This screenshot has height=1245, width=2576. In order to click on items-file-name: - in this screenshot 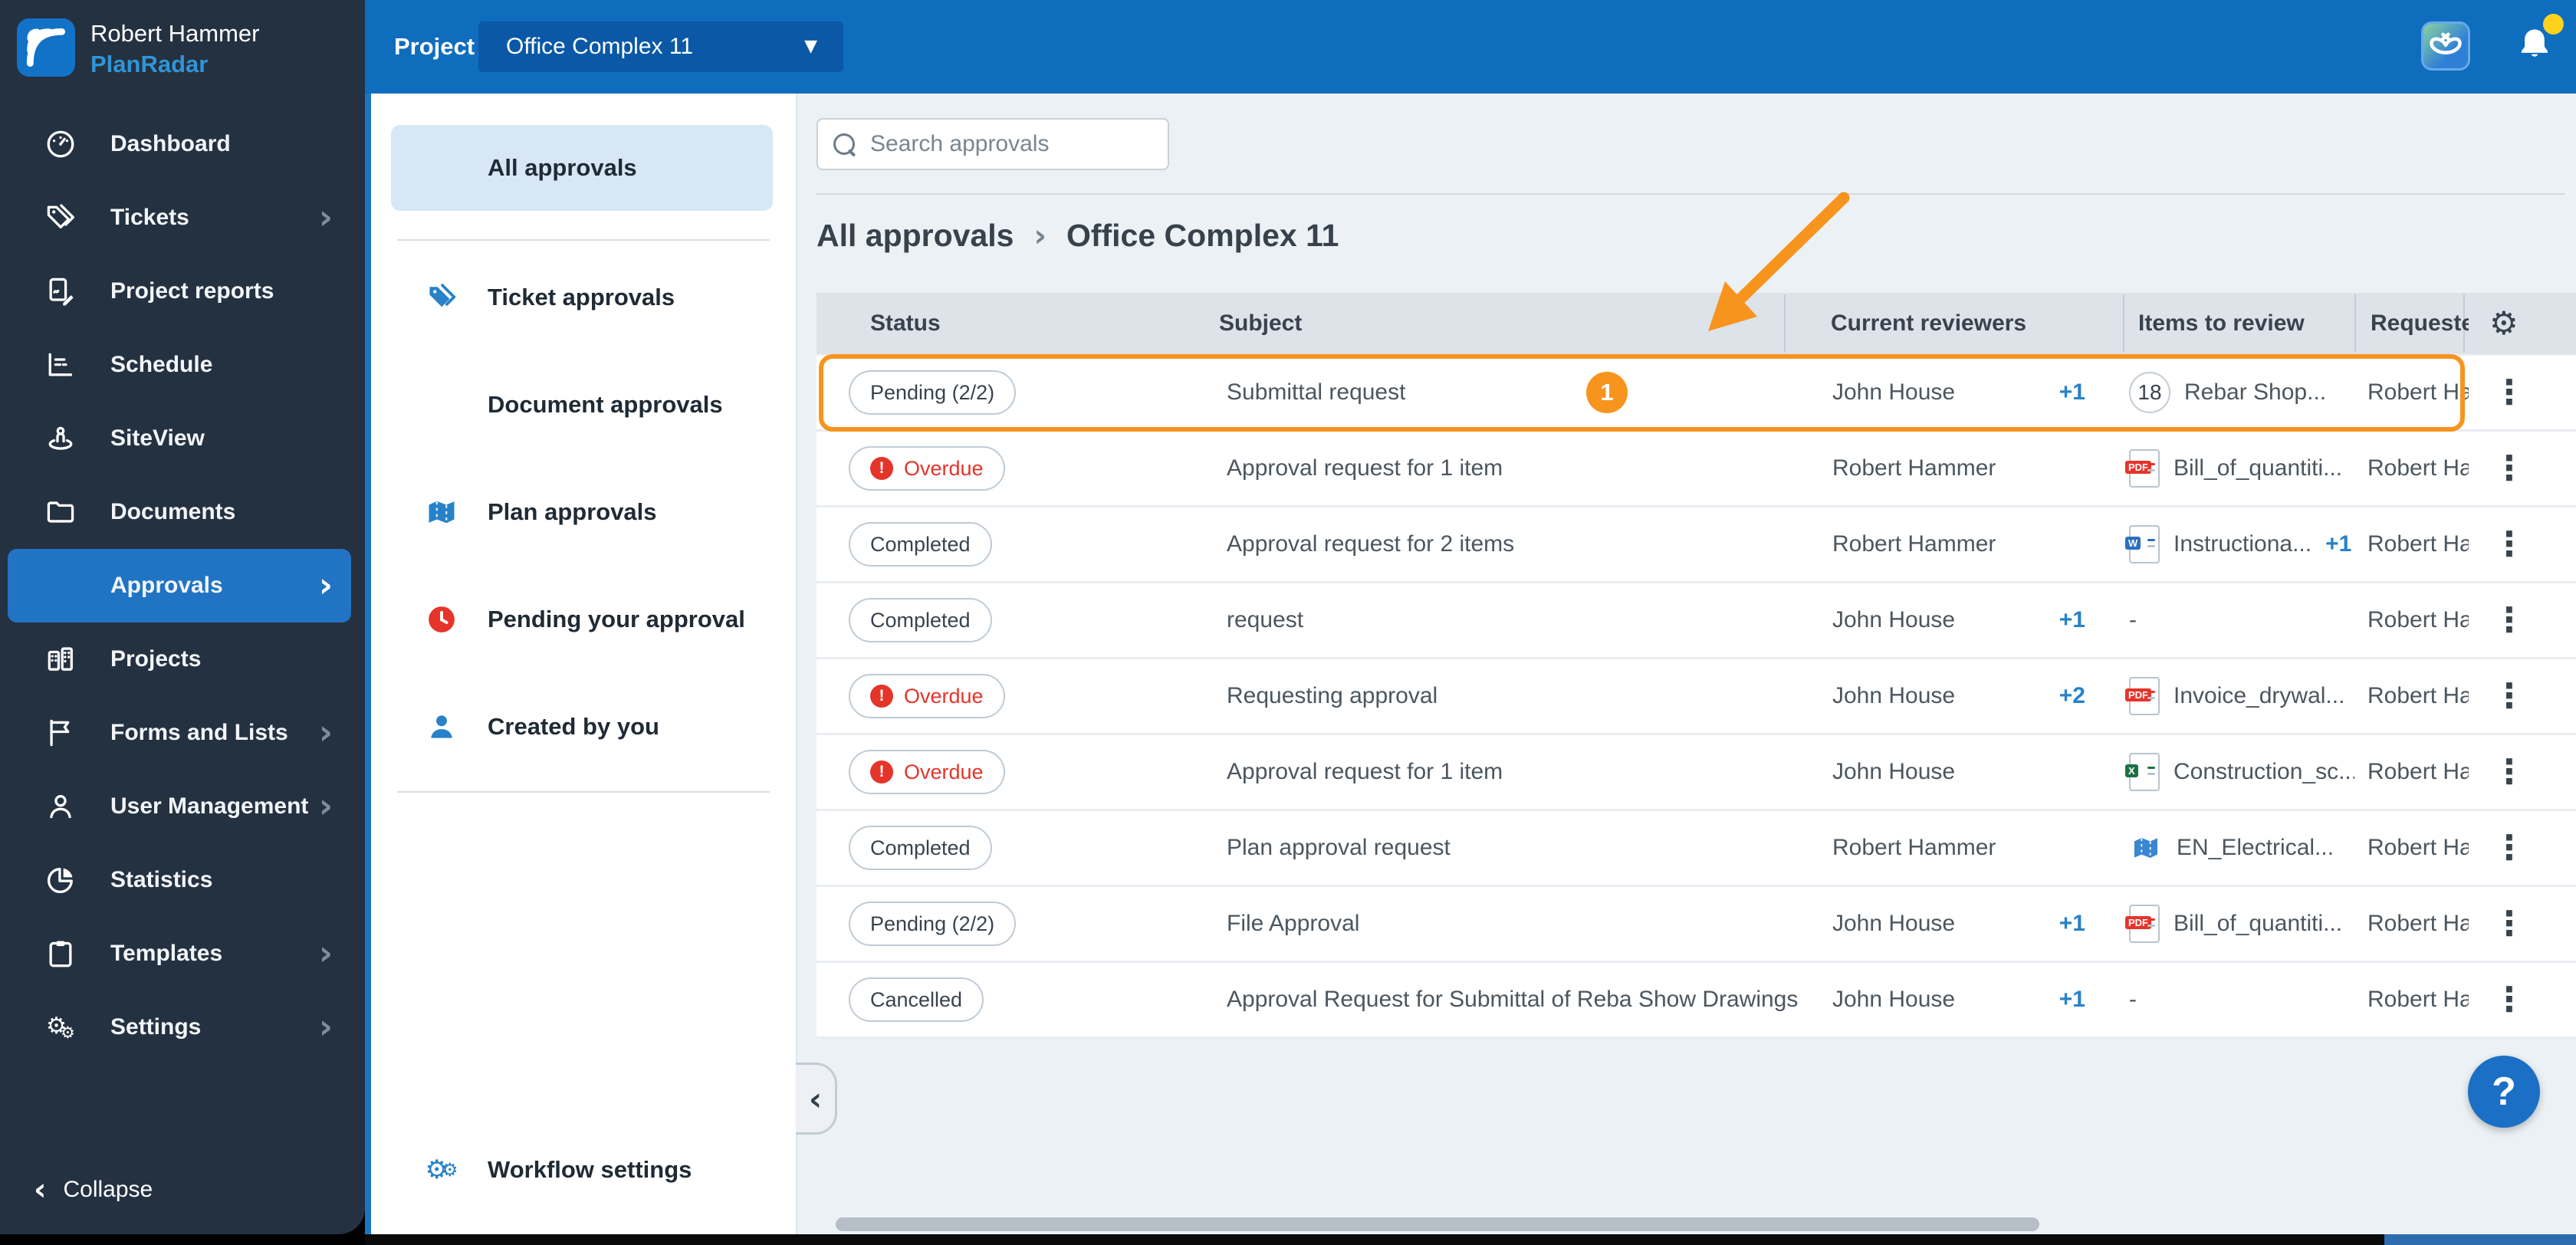, I will do `click(2133, 999)`.